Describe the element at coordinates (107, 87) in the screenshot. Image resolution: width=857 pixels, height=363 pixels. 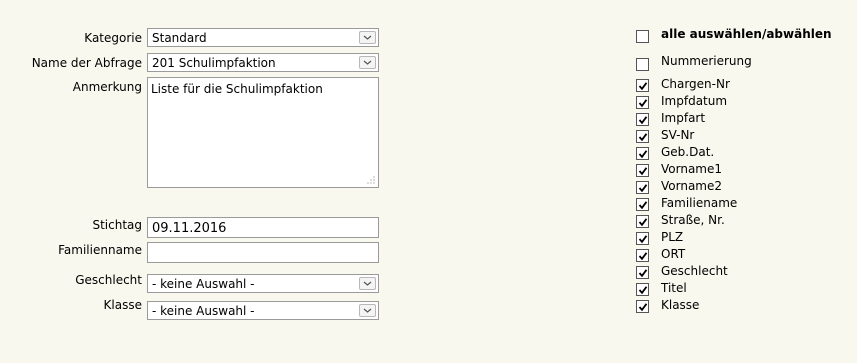
I see `anmerkung-label: Anmerkung` at that location.